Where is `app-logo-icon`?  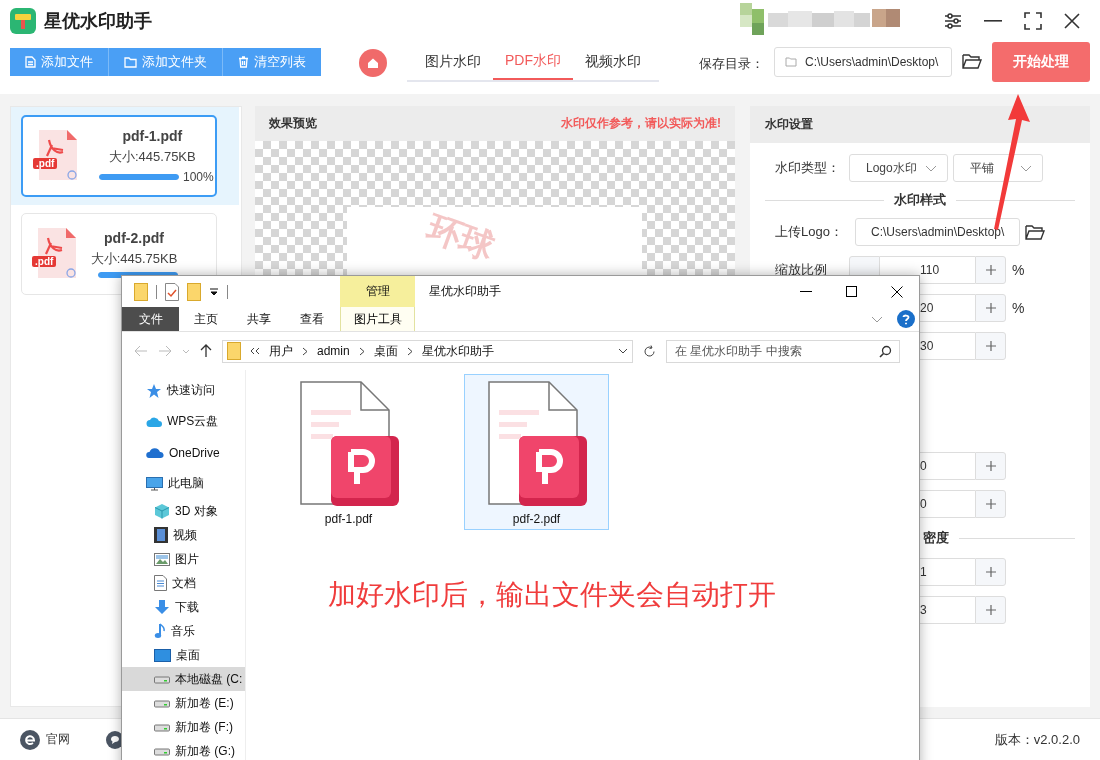 app-logo-icon is located at coordinates (23, 21).